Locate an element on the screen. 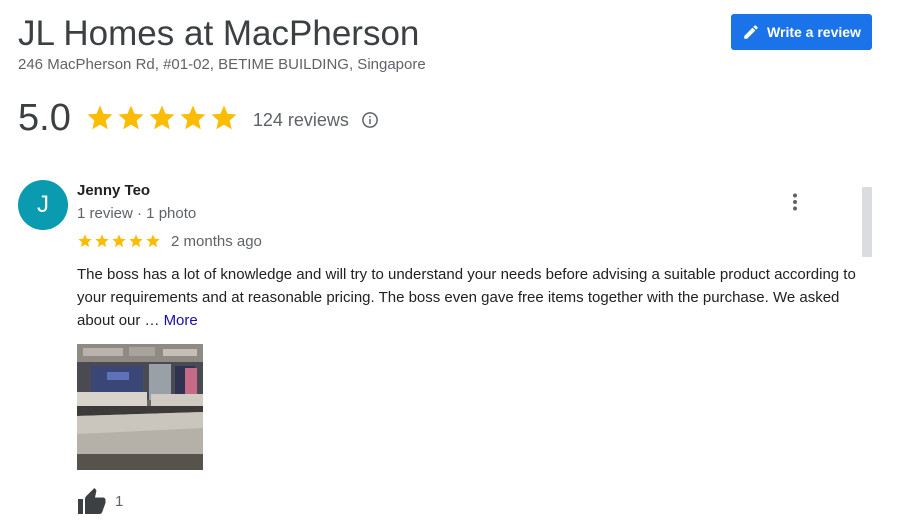 Image resolution: width=900 pixels, height=524 pixels. review-stars is located at coordinates (119, 241).